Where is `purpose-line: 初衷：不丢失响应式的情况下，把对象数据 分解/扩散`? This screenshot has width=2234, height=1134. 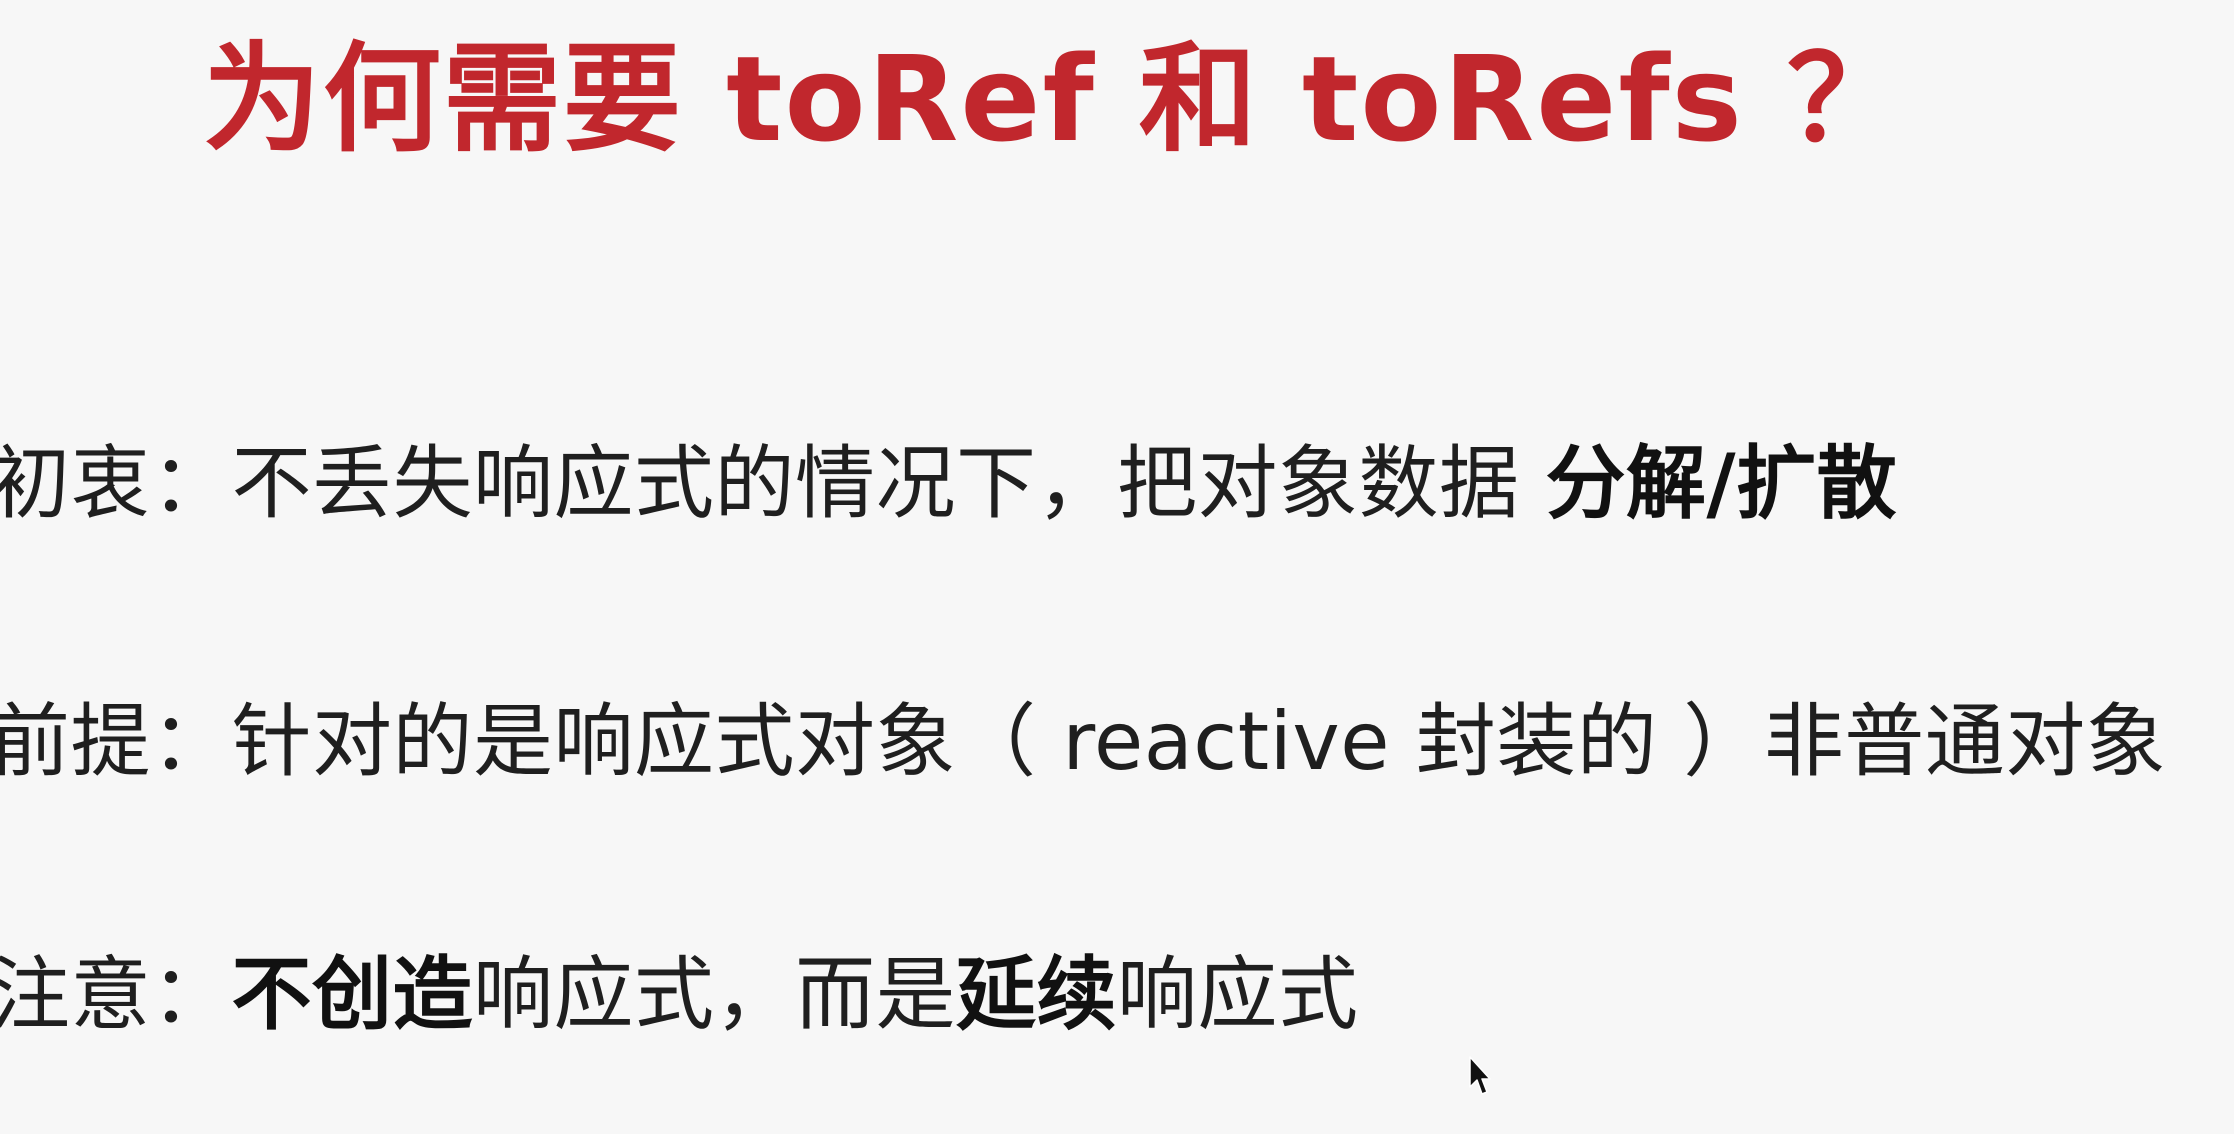
purpose-line: 初衷：不丢失响应式的情况下，把对象数据 分解/扩散 is located at coordinates (1117, 484).